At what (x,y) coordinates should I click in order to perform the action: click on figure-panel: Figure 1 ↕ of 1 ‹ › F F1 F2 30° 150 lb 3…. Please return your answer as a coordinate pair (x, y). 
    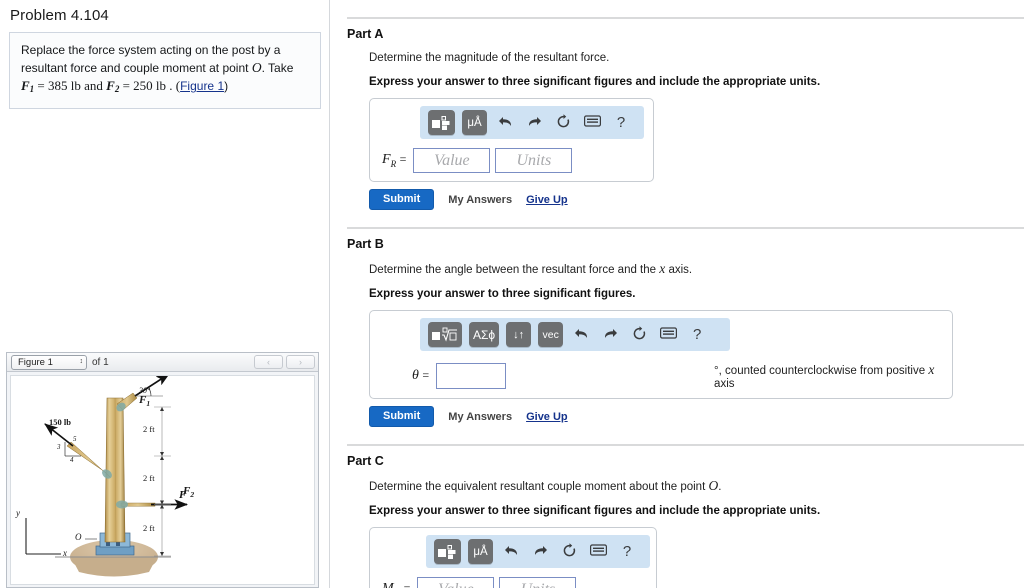
    Looking at the image, I should click on (162, 470).